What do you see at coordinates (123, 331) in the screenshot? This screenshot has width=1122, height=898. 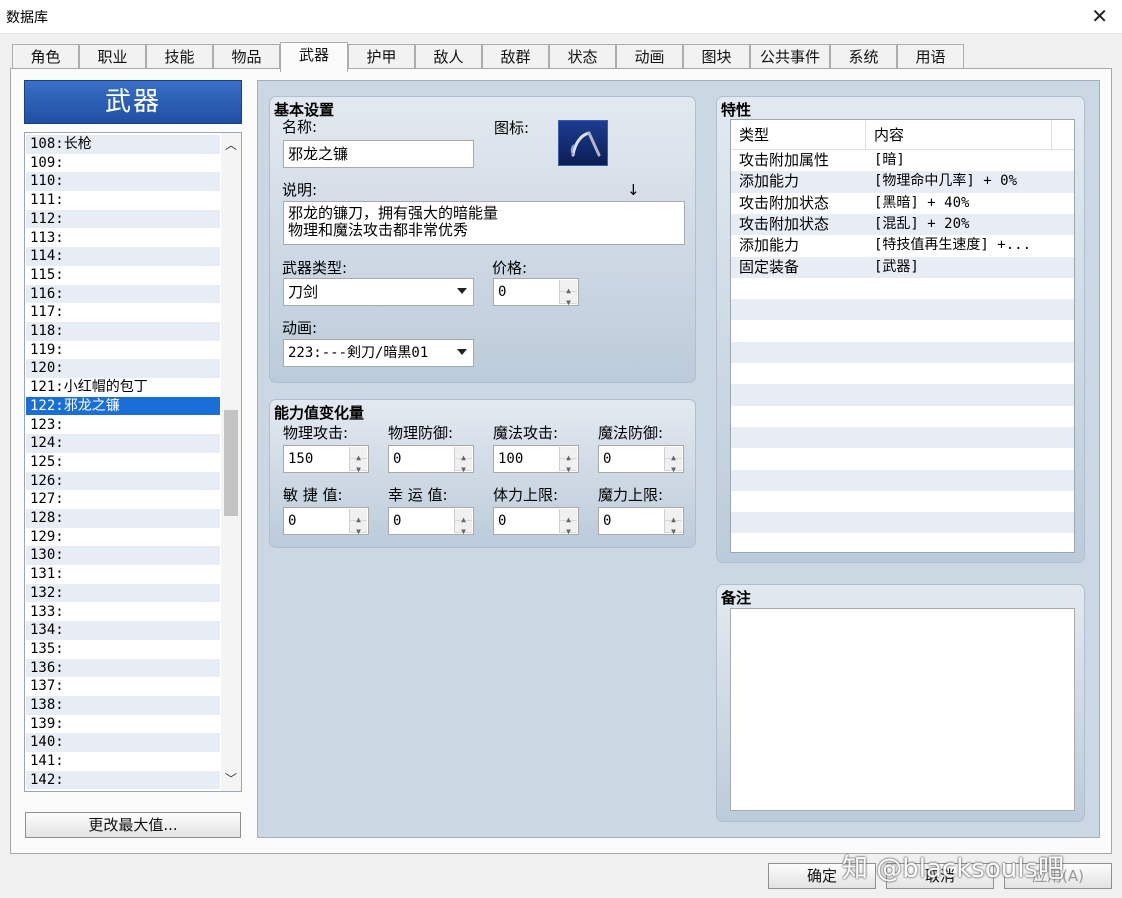 I see `list-item: 118:` at bounding box center [123, 331].